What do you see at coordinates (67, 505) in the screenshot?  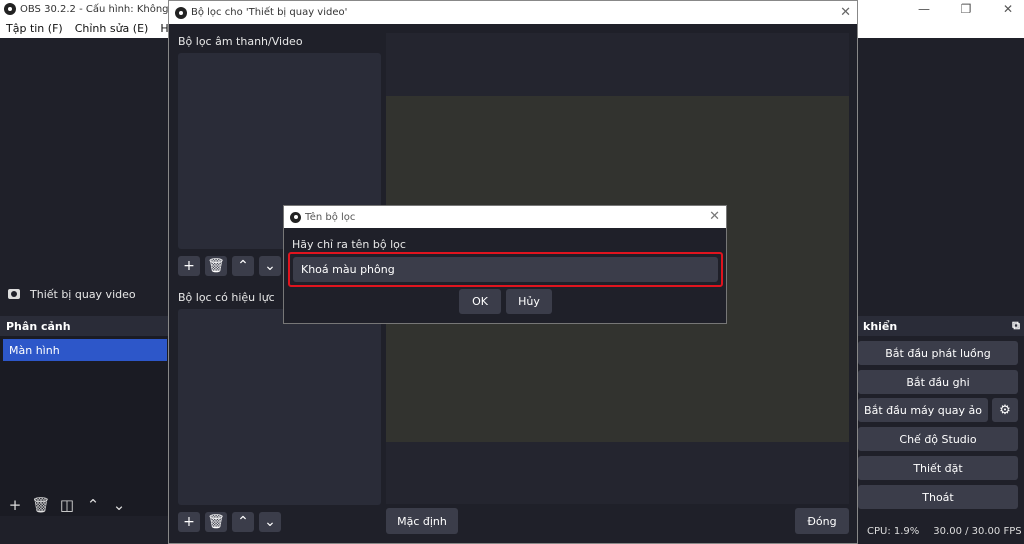 I see `filter-icon: ◫` at bounding box center [67, 505].